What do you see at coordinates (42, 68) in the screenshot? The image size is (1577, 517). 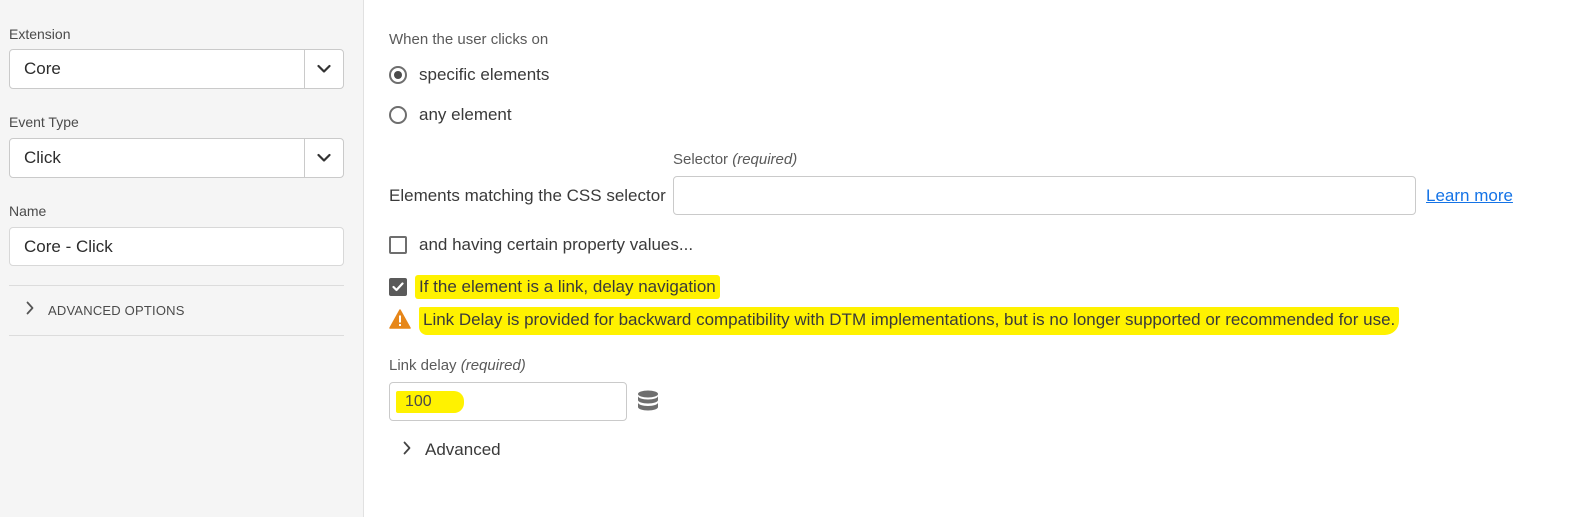 I see `extension-select-value: Core` at bounding box center [42, 68].